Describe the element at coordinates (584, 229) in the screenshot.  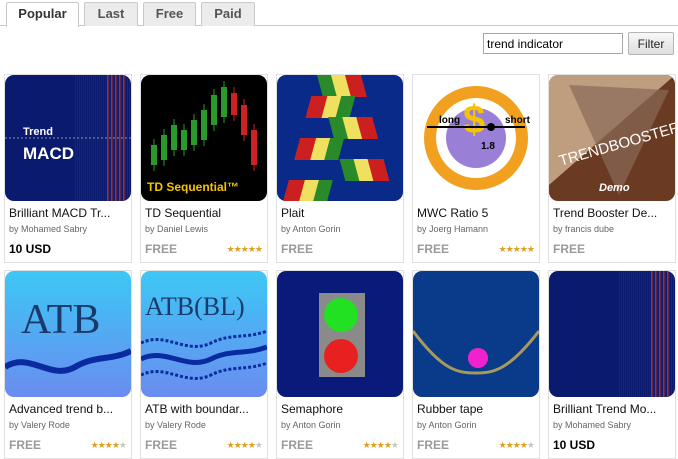
I see `product-author: by francis dube` at that location.